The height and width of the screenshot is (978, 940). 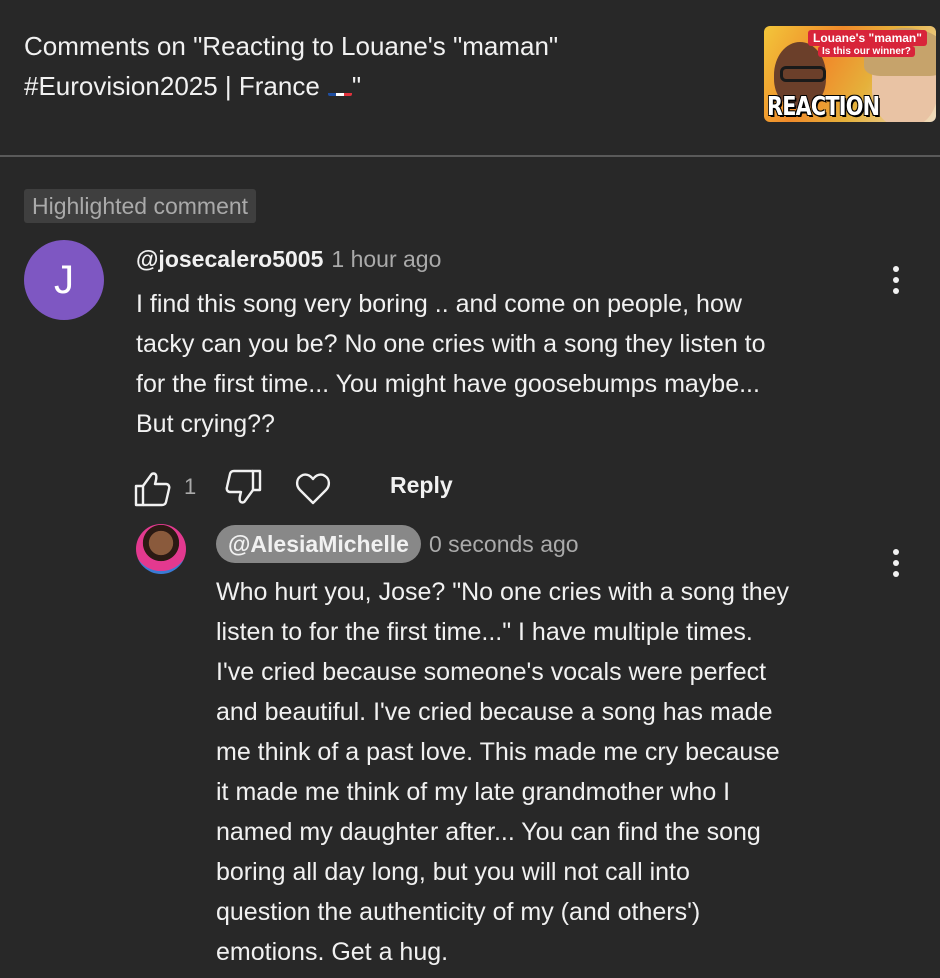 What do you see at coordinates (229, 259) in the screenshot?
I see `comment-author: @josecalero5005` at bounding box center [229, 259].